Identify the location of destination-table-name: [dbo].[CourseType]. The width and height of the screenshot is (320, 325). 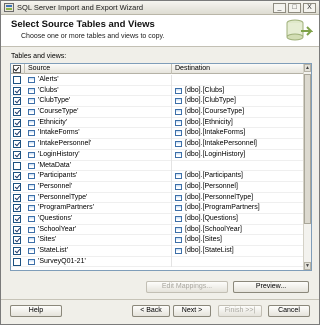
(214, 111).